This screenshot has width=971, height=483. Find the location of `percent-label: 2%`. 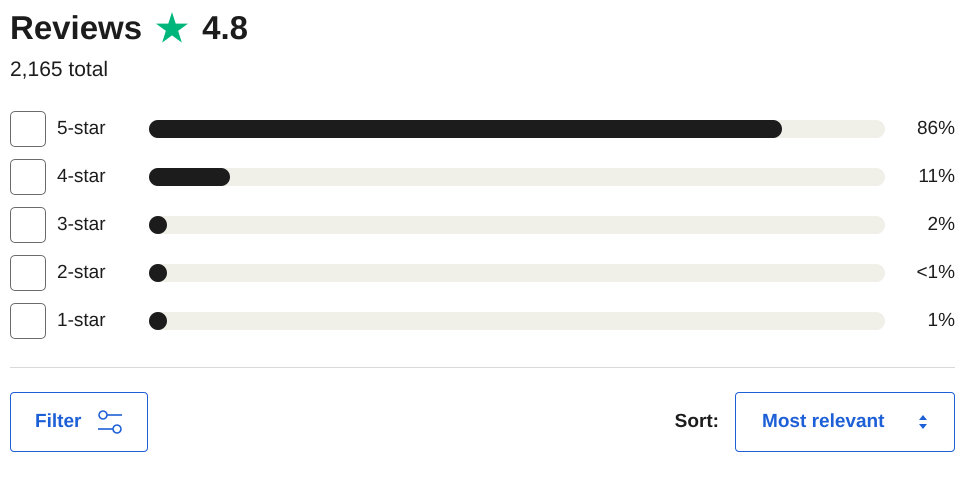

percent-label: 2% is located at coordinates (940, 224).